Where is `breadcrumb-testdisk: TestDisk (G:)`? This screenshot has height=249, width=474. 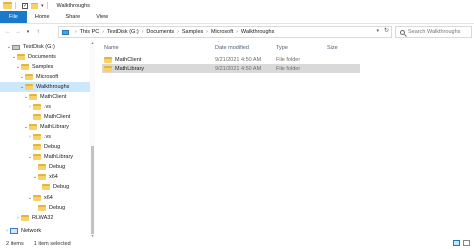 breadcrumb-testdisk: TestDisk (G:) is located at coordinates (123, 32).